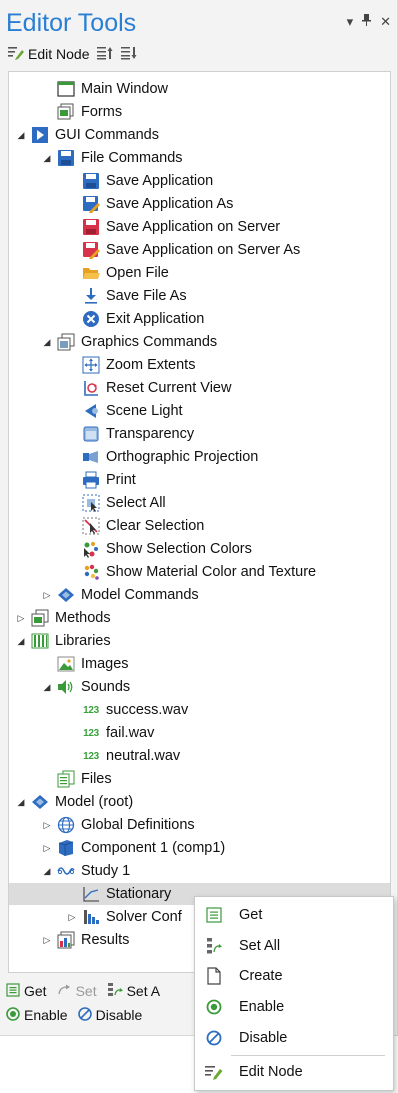 This screenshot has width=398, height=1093. Describe the element at coordinates (199, 434) in the screenshot. I see `tree-item-transparency: Transparency` at that location.